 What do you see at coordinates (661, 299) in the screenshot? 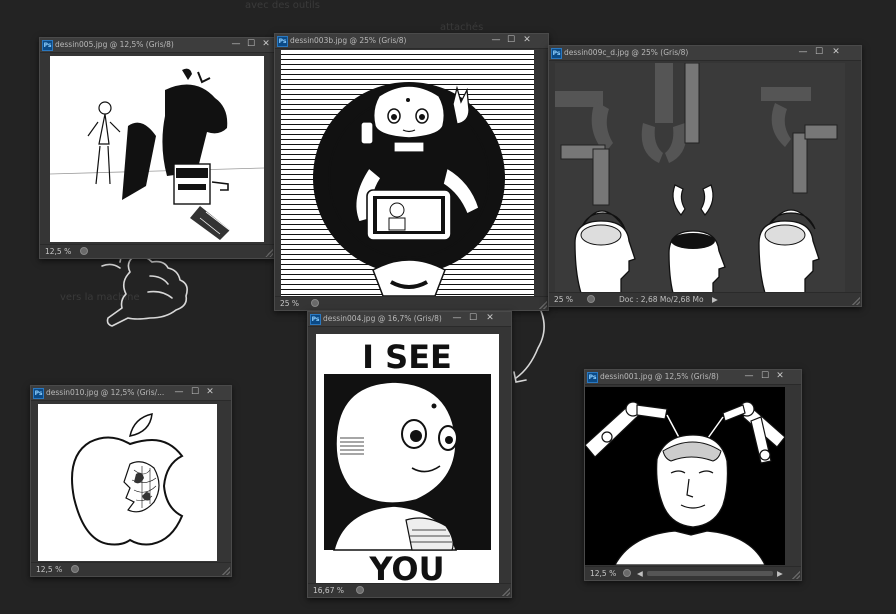
I see `document-size: Doc : 2,68 Mo/2,68 Mo` at bounding box center [661, 299].